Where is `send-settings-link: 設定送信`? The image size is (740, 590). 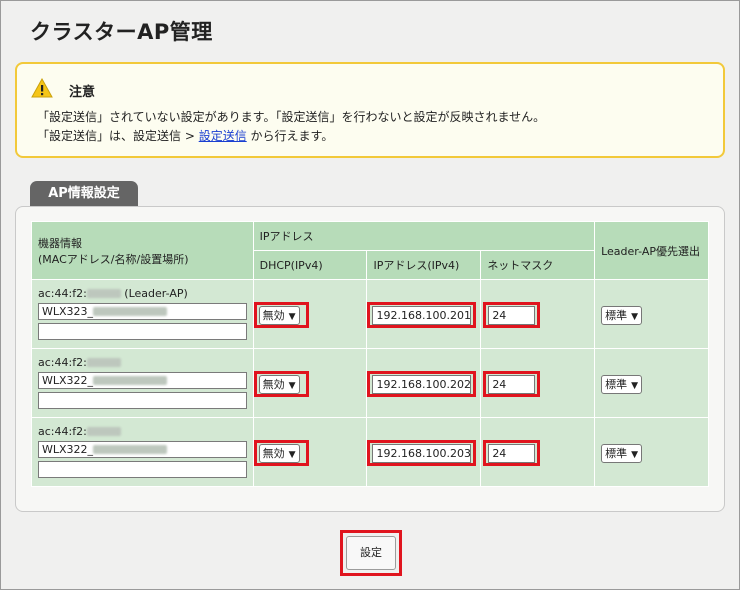 send-settings-link: 設定送信 is located at coordinates (223, 136).